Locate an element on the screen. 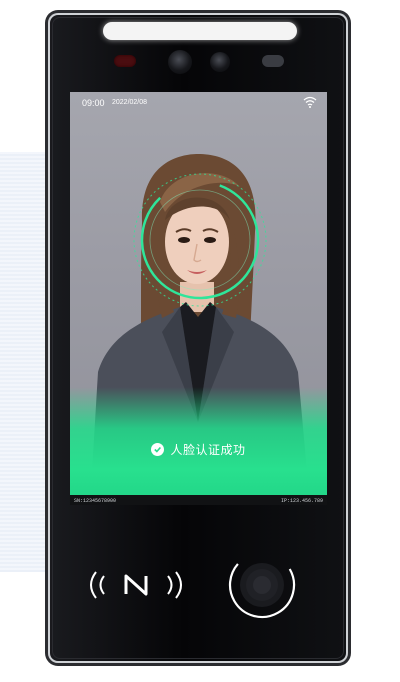  serial-number: SN:12345678900 is located at coordinates (95, 501).